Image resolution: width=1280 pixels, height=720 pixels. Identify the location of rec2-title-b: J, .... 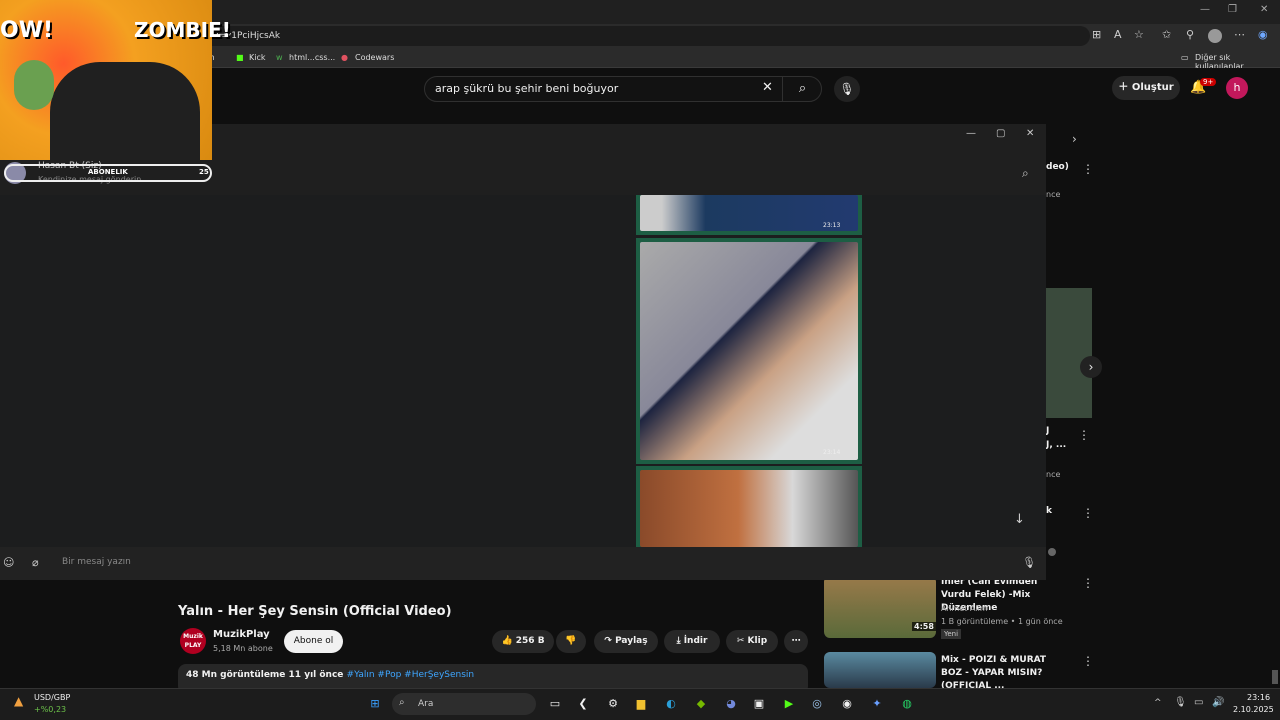
(1056, 445).